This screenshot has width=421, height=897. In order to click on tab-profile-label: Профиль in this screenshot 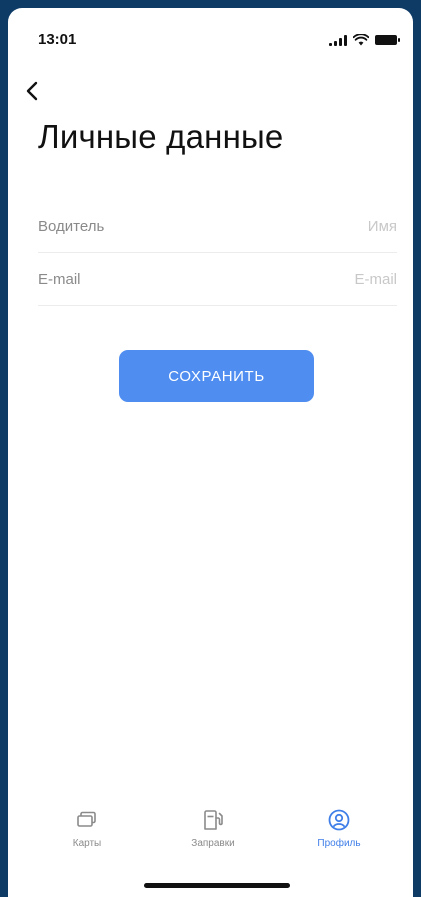, I will do `click(339, 843)`.